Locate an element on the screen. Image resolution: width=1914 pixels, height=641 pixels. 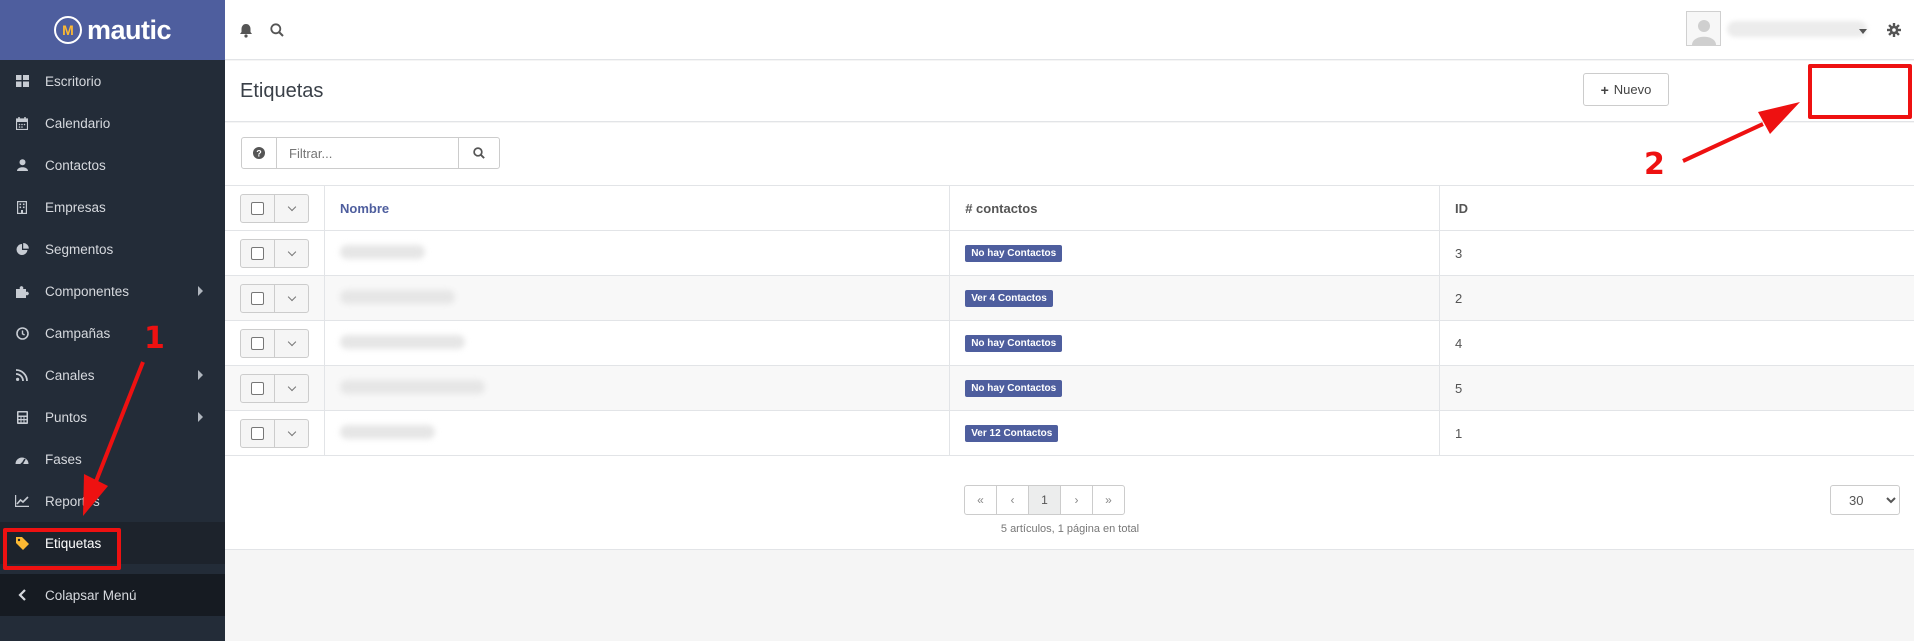
user-name is located at coordinates (1797, 29).